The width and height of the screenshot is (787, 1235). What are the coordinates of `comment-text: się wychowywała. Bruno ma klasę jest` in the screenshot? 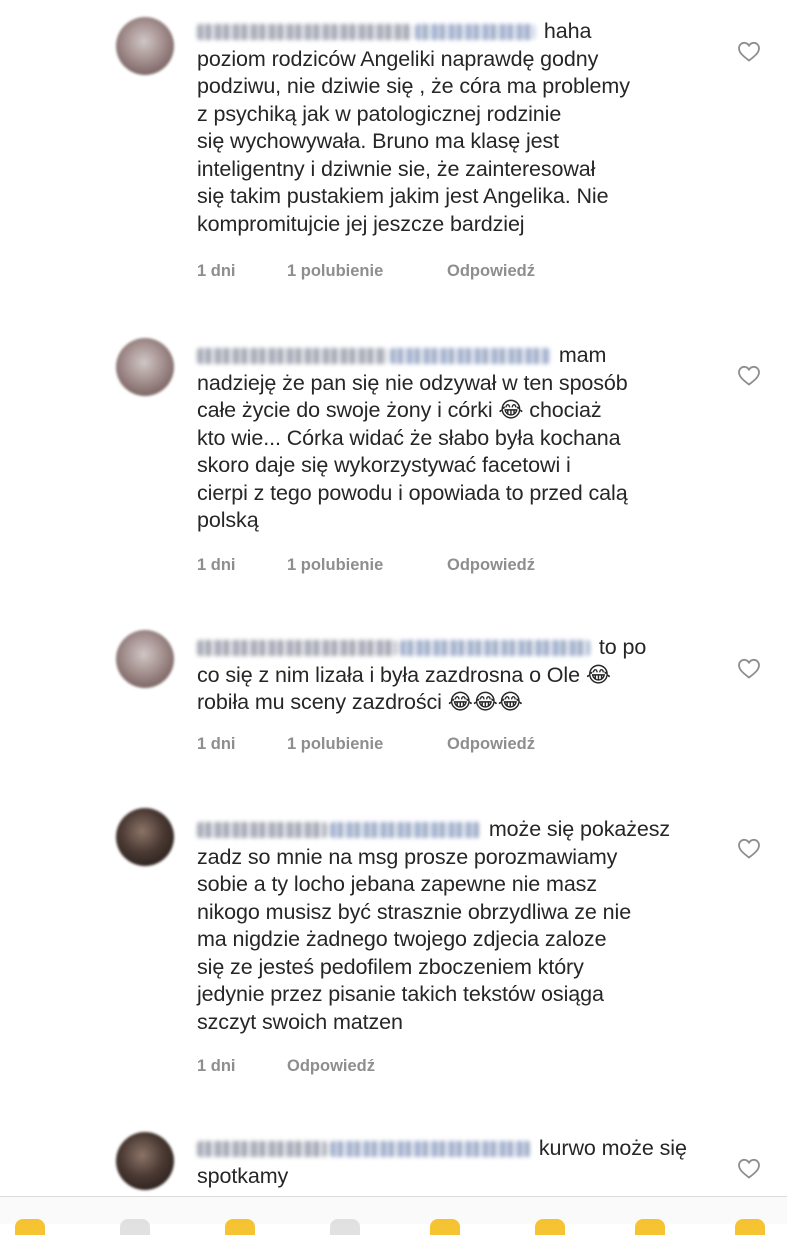 It's located at (378, 141).